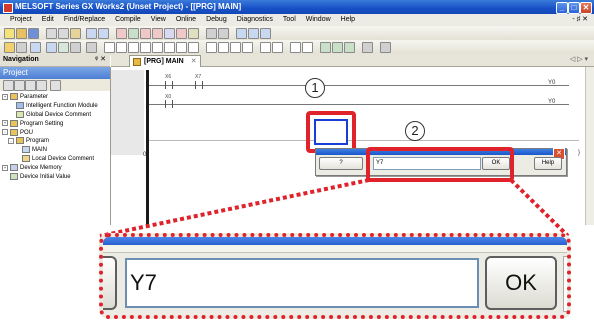 The image size is (594, 329). Describe the element at coordinates (521, 283) in the screenshot. I see `zoom-ok-button: OK` at that location.